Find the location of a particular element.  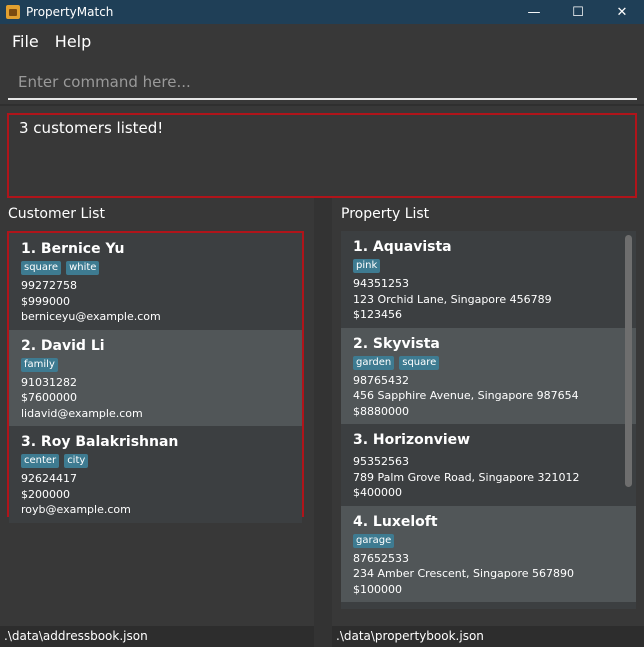

app-logo-icon is located at coordinates (13, 12).